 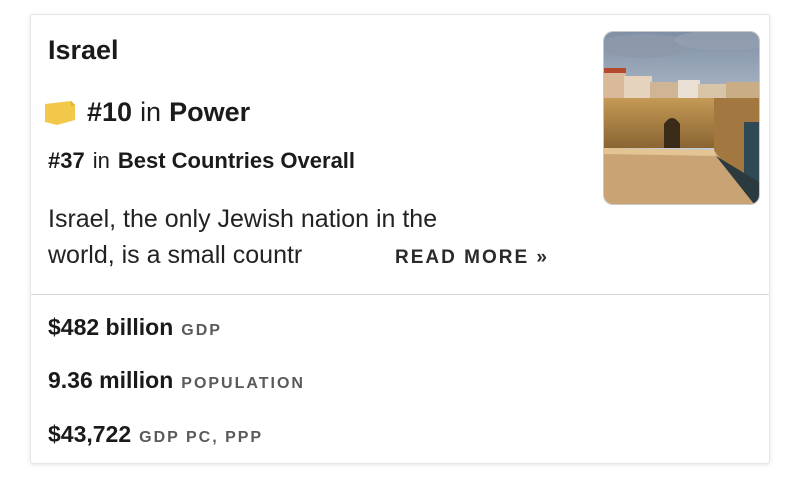 I want to click on stat-value: 9.36 million, so click(x=111, y=380).